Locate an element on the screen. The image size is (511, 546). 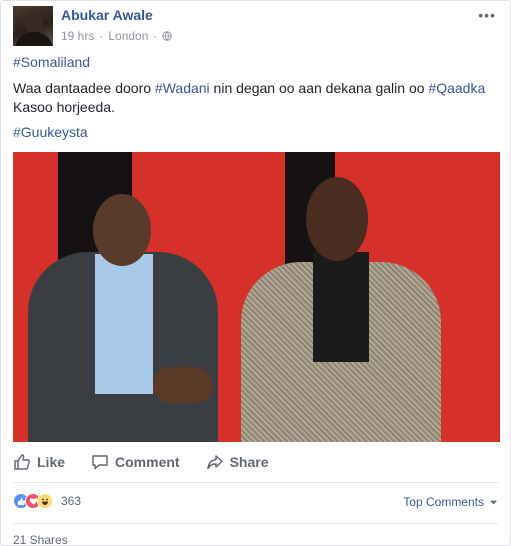
post-time: 19 hrs is located at coordinates (77, 36).